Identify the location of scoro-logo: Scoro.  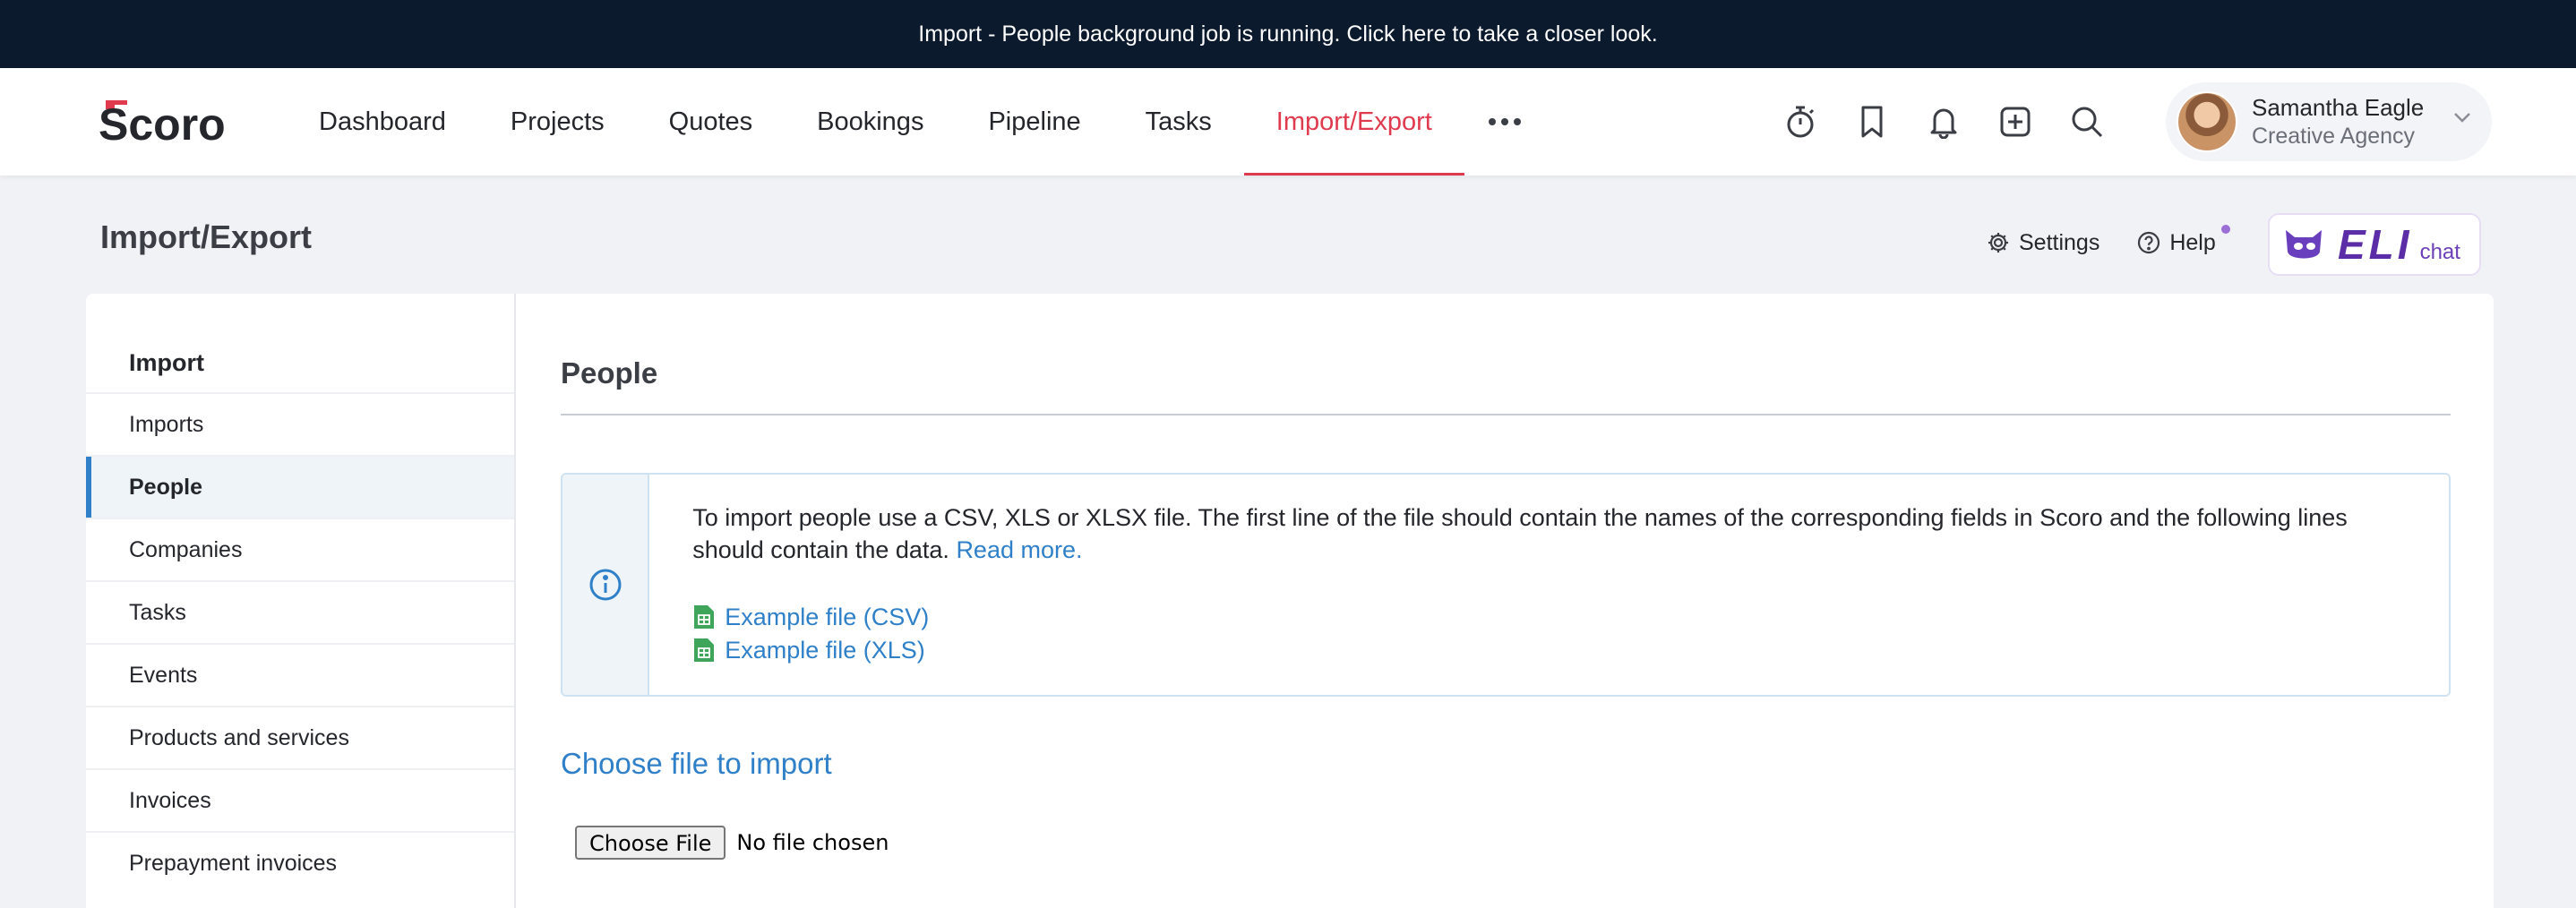
(172, 122).